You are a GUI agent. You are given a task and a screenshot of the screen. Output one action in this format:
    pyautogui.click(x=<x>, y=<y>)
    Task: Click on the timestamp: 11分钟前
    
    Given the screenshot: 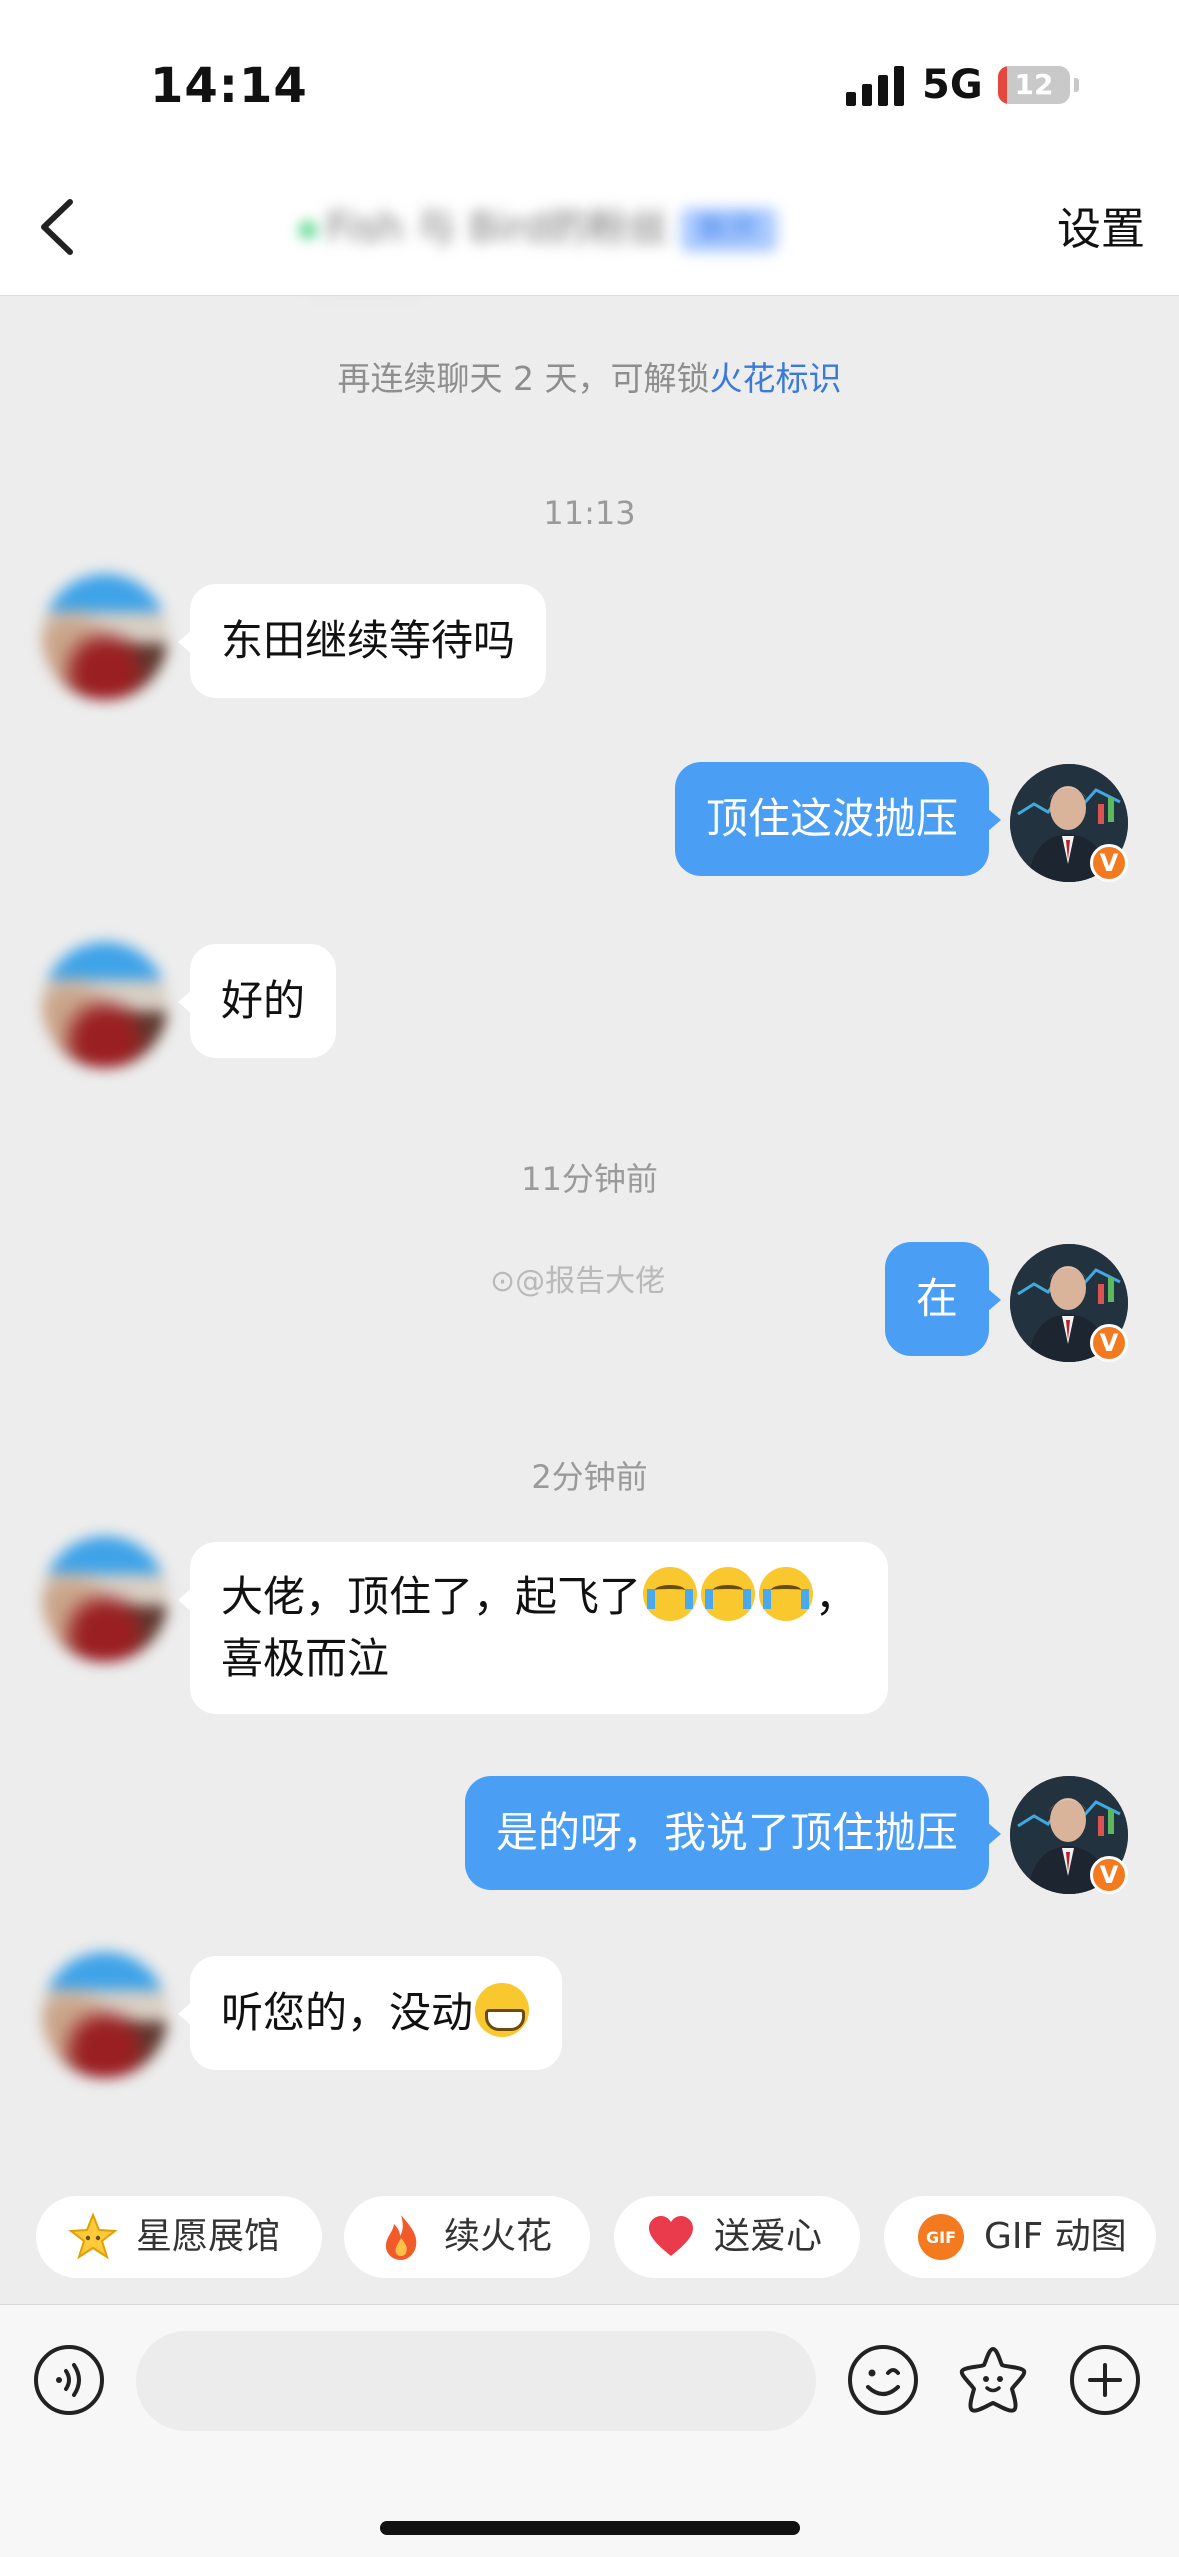 What is the action you would take?
    pyautogui.click(x=589, y=1179)
    